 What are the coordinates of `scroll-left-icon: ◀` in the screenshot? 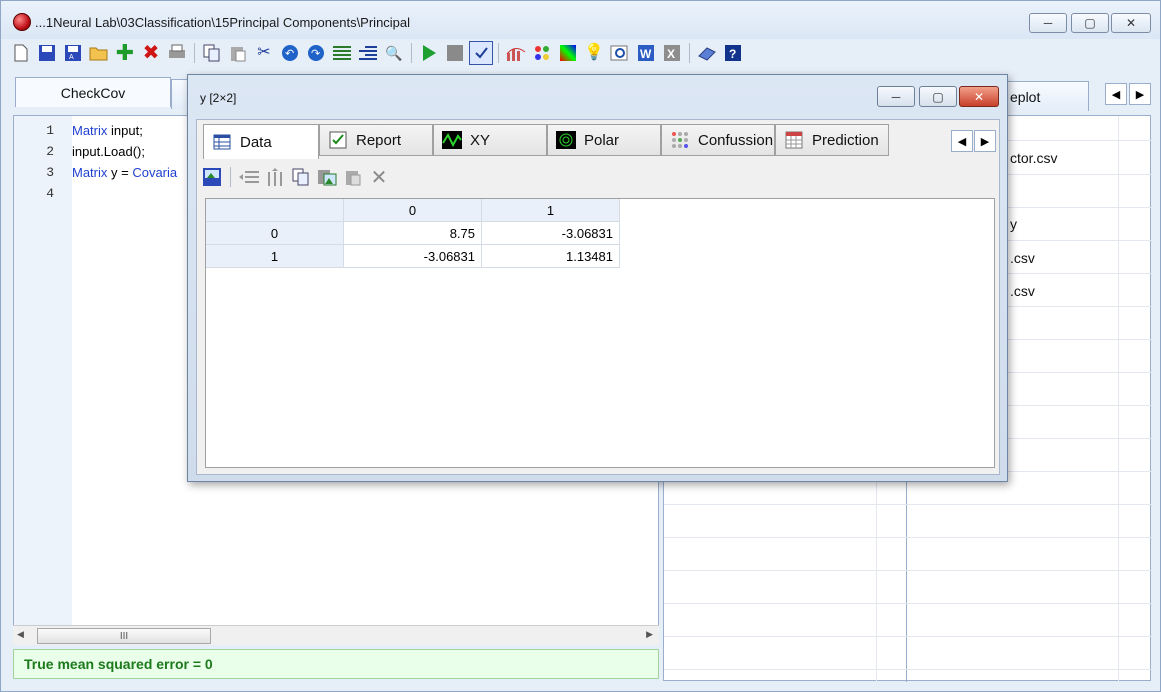 It's located at (20, 634).